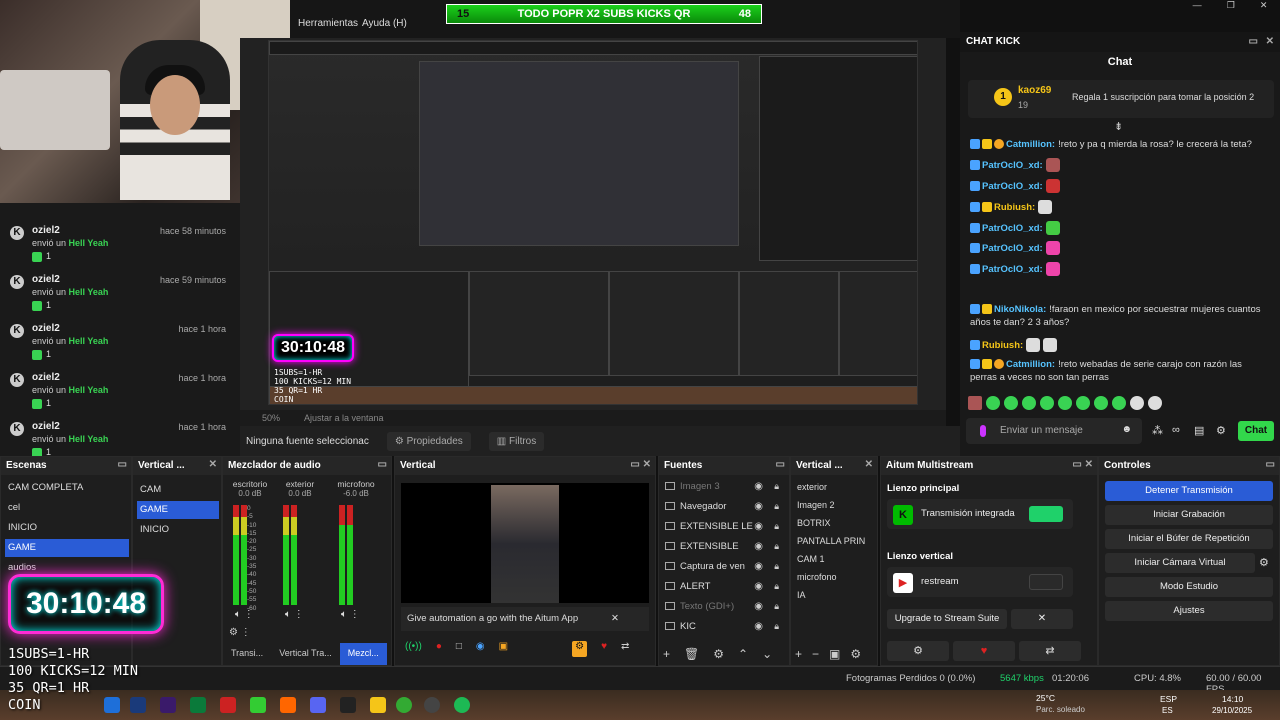  What do you see at coordinates (288, 705) in the screenshot?
I see `brave-icon` at bounding box center [288, 705].